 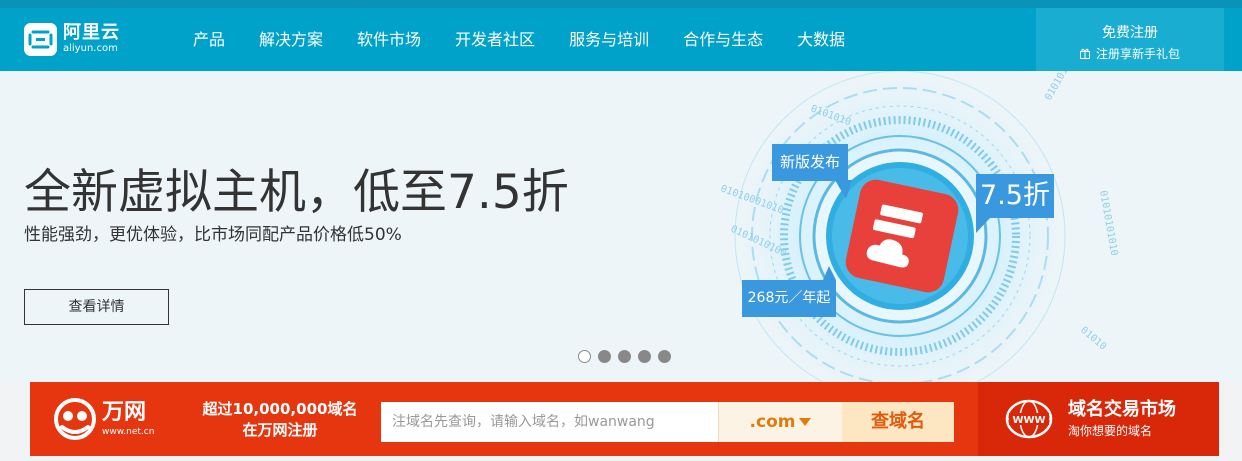 I want to click on www-globe-icon: WWW, so click(x=1029, y=419).